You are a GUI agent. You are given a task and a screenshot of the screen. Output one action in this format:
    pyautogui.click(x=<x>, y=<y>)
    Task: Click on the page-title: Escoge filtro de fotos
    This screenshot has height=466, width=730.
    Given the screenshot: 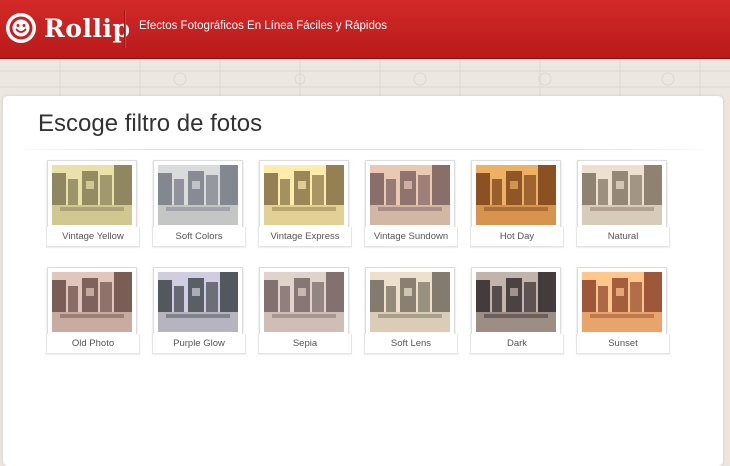 What is the action you would take?
    pyautogui.click(x=150, y=123)
    